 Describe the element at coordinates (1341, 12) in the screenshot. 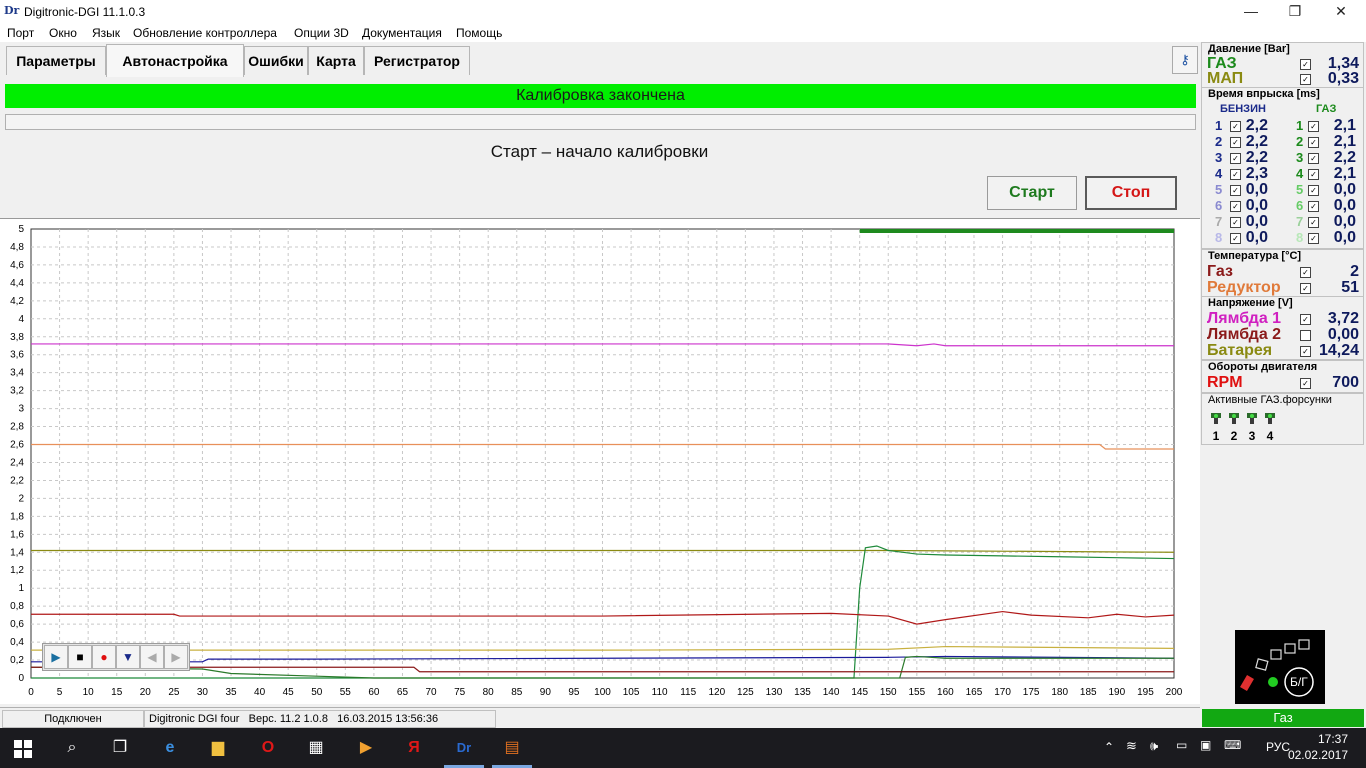

I see `close-button: ✕` at that location.